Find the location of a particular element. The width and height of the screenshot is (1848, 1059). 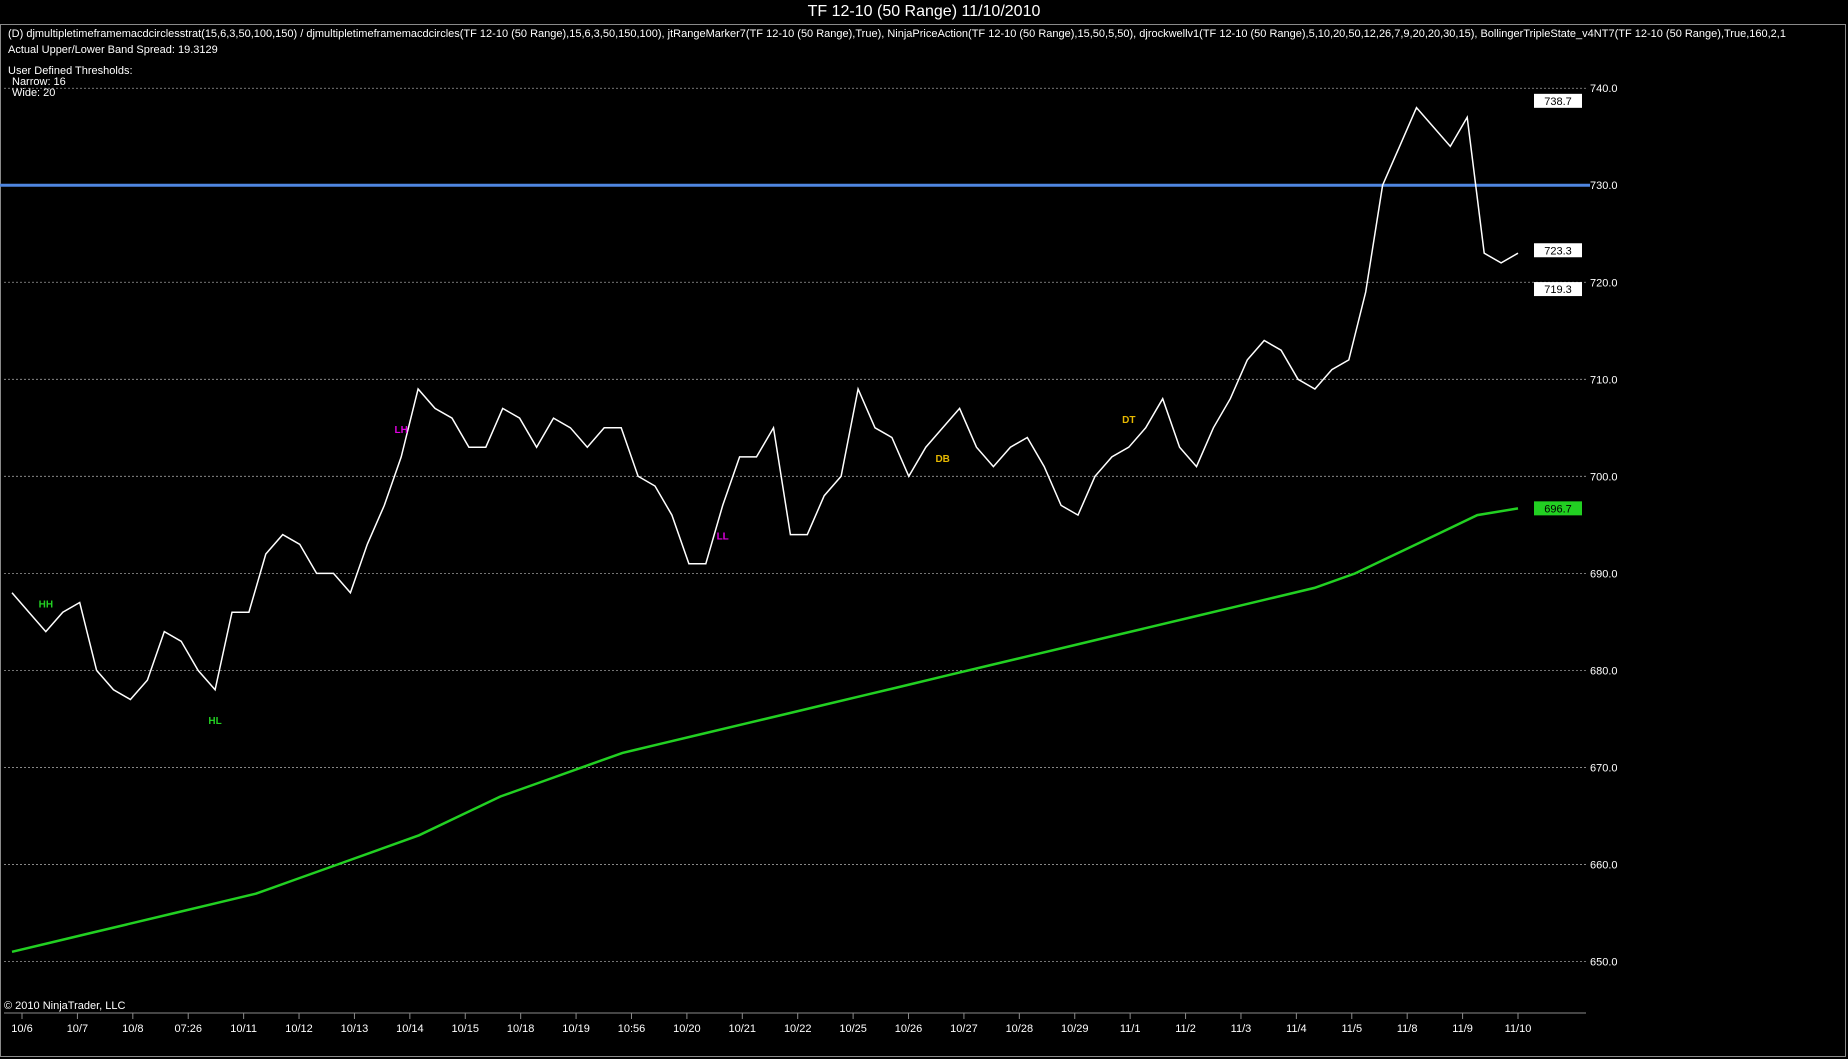

x-tick-label: 11/4 is located at coordinates (1296, 1029).